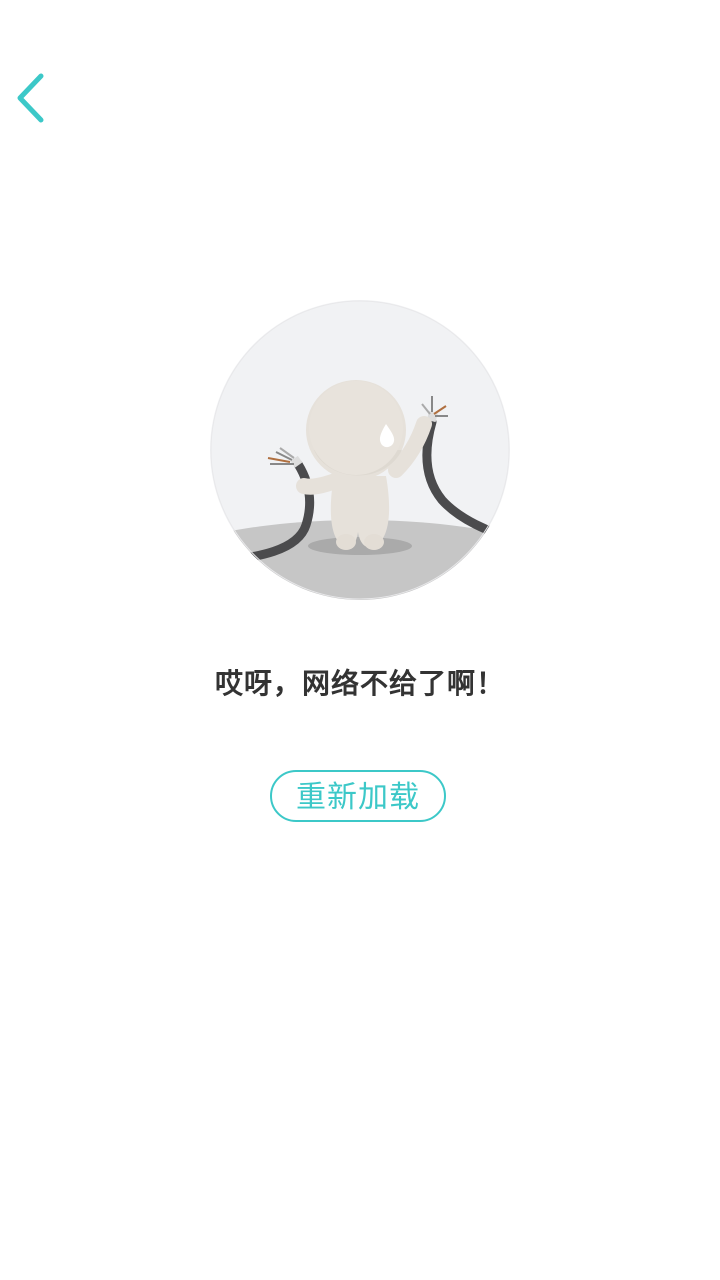 Image resolution: width=720 pixels, height=1280 pixels. Describe the element at coordinates (359, 683) in the screenshot. I see `error-message: 哎呀，网络不给了啊！` at that location.